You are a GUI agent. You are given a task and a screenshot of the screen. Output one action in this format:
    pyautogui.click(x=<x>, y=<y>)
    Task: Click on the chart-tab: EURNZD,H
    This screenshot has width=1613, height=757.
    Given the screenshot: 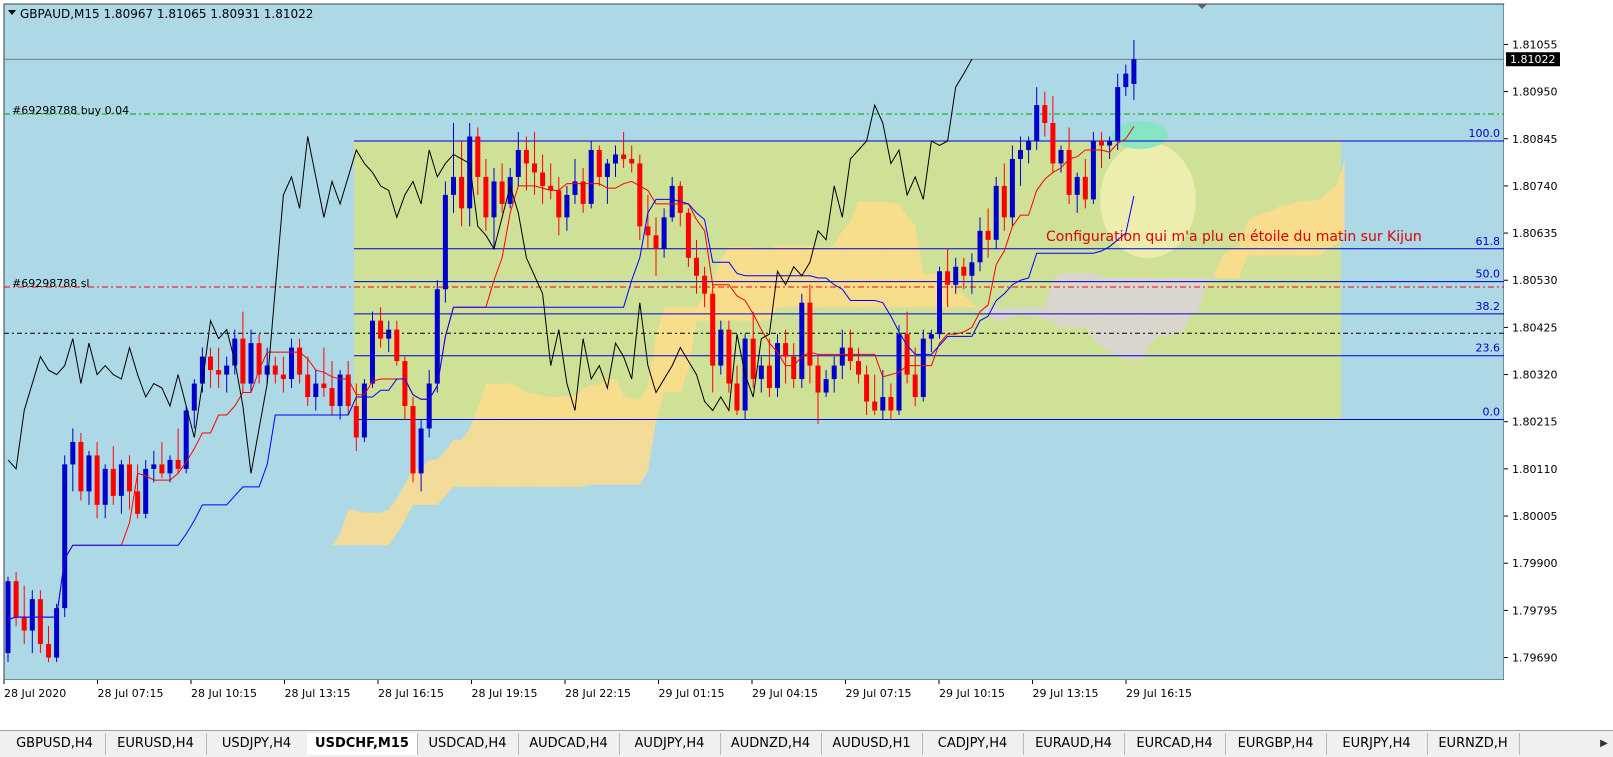 What is the action you would take?
    pyautogui.click(x=1473, y=744)
    